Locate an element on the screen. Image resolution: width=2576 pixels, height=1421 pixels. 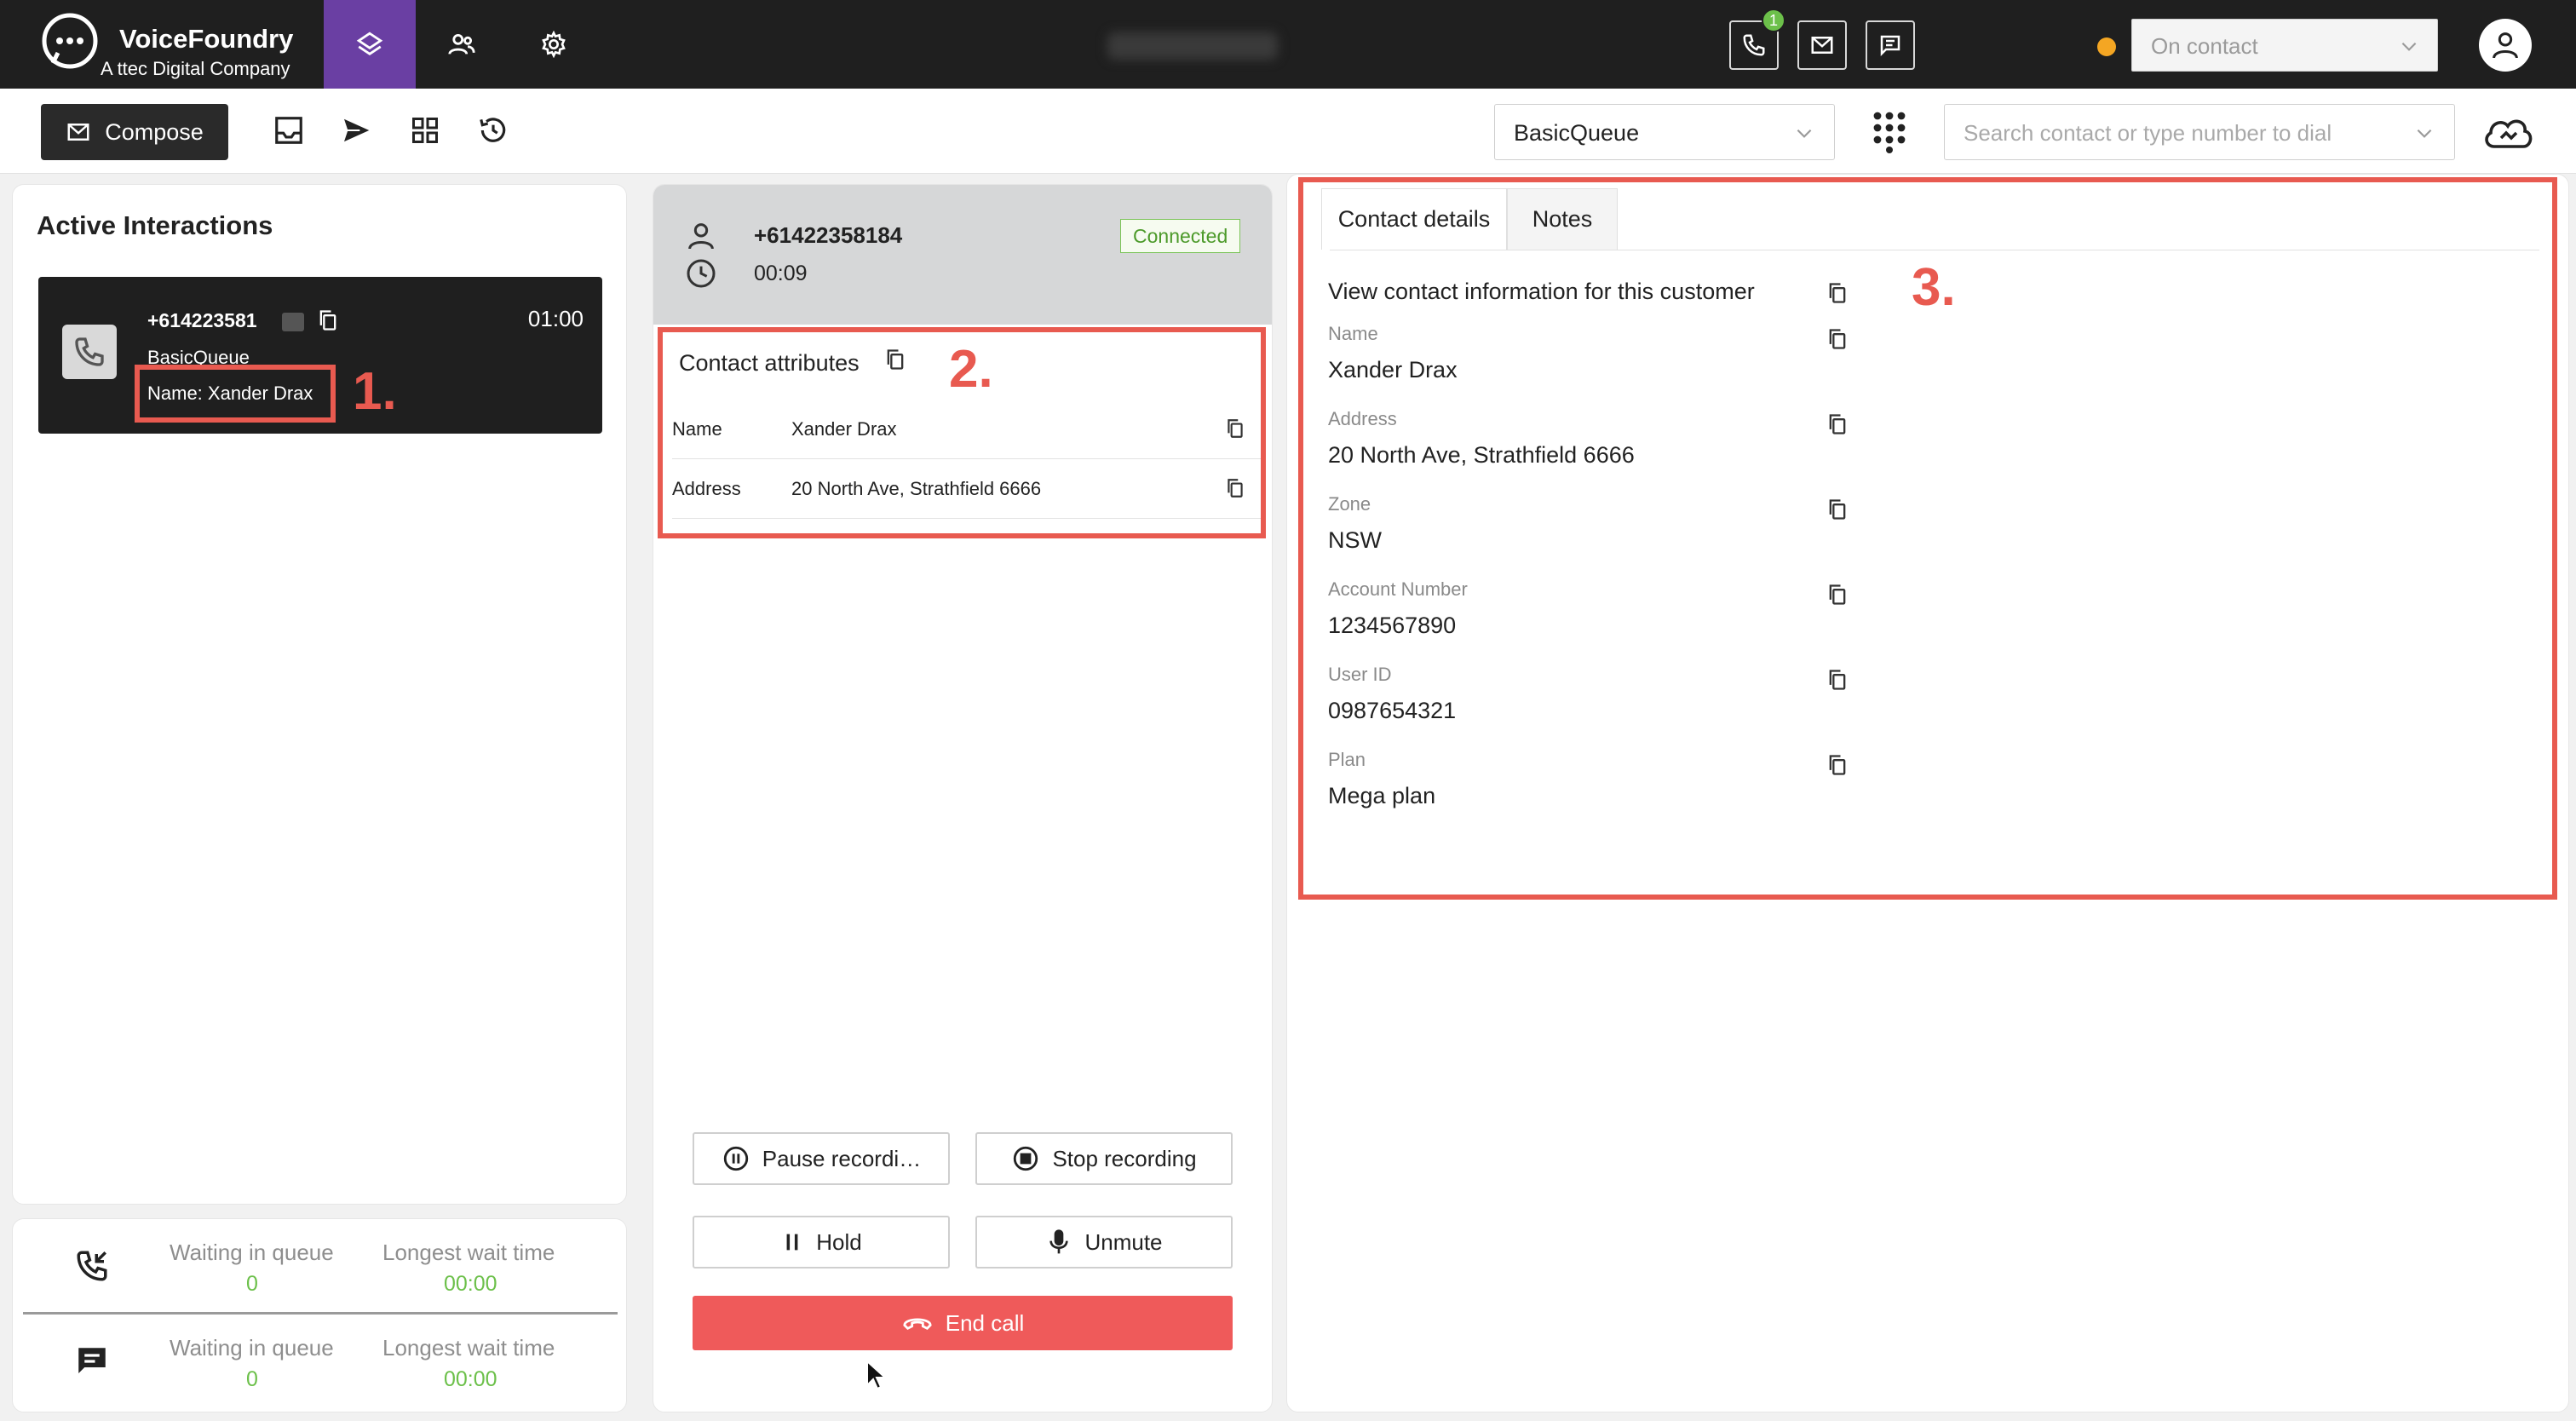
pause-icon is located at coordinates (792, 1242).